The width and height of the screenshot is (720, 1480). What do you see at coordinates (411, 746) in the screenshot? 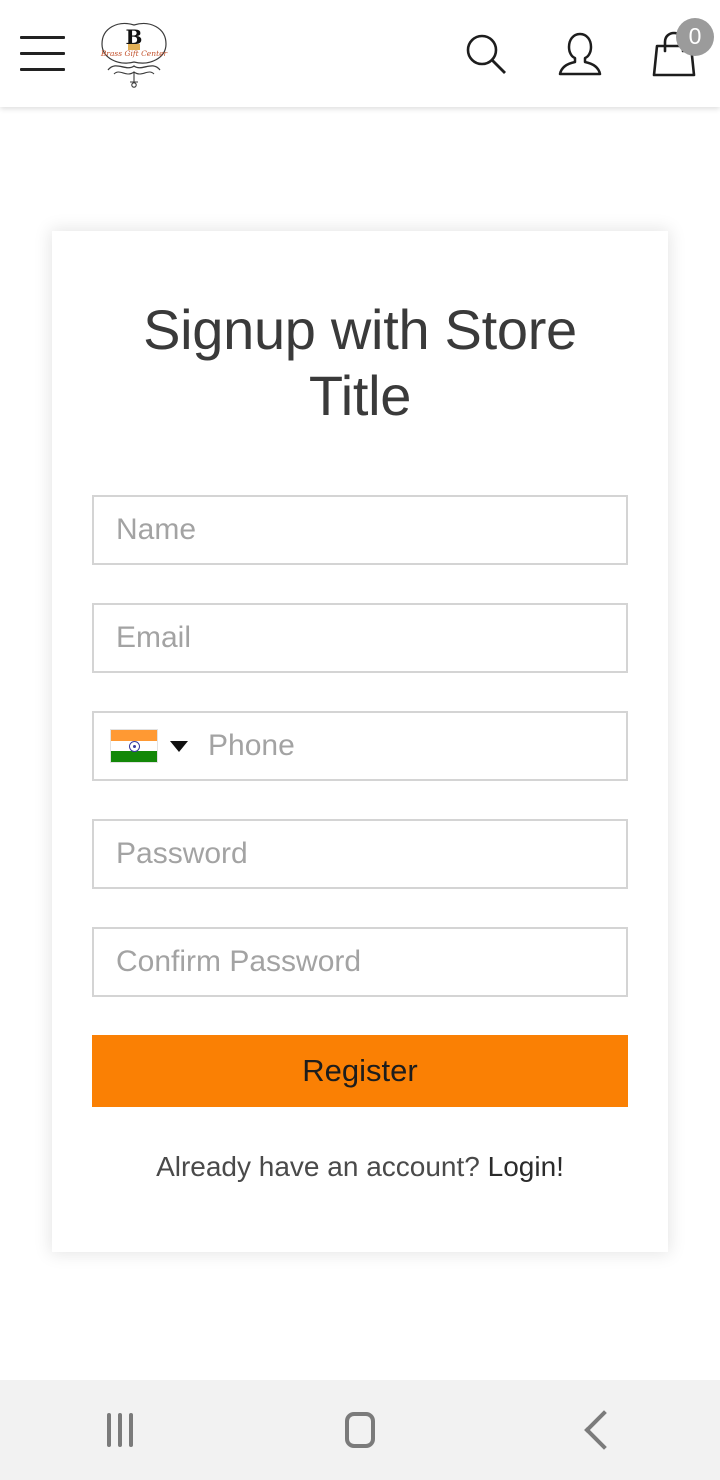
I see `phone-input` at bounding box center [411, 746].